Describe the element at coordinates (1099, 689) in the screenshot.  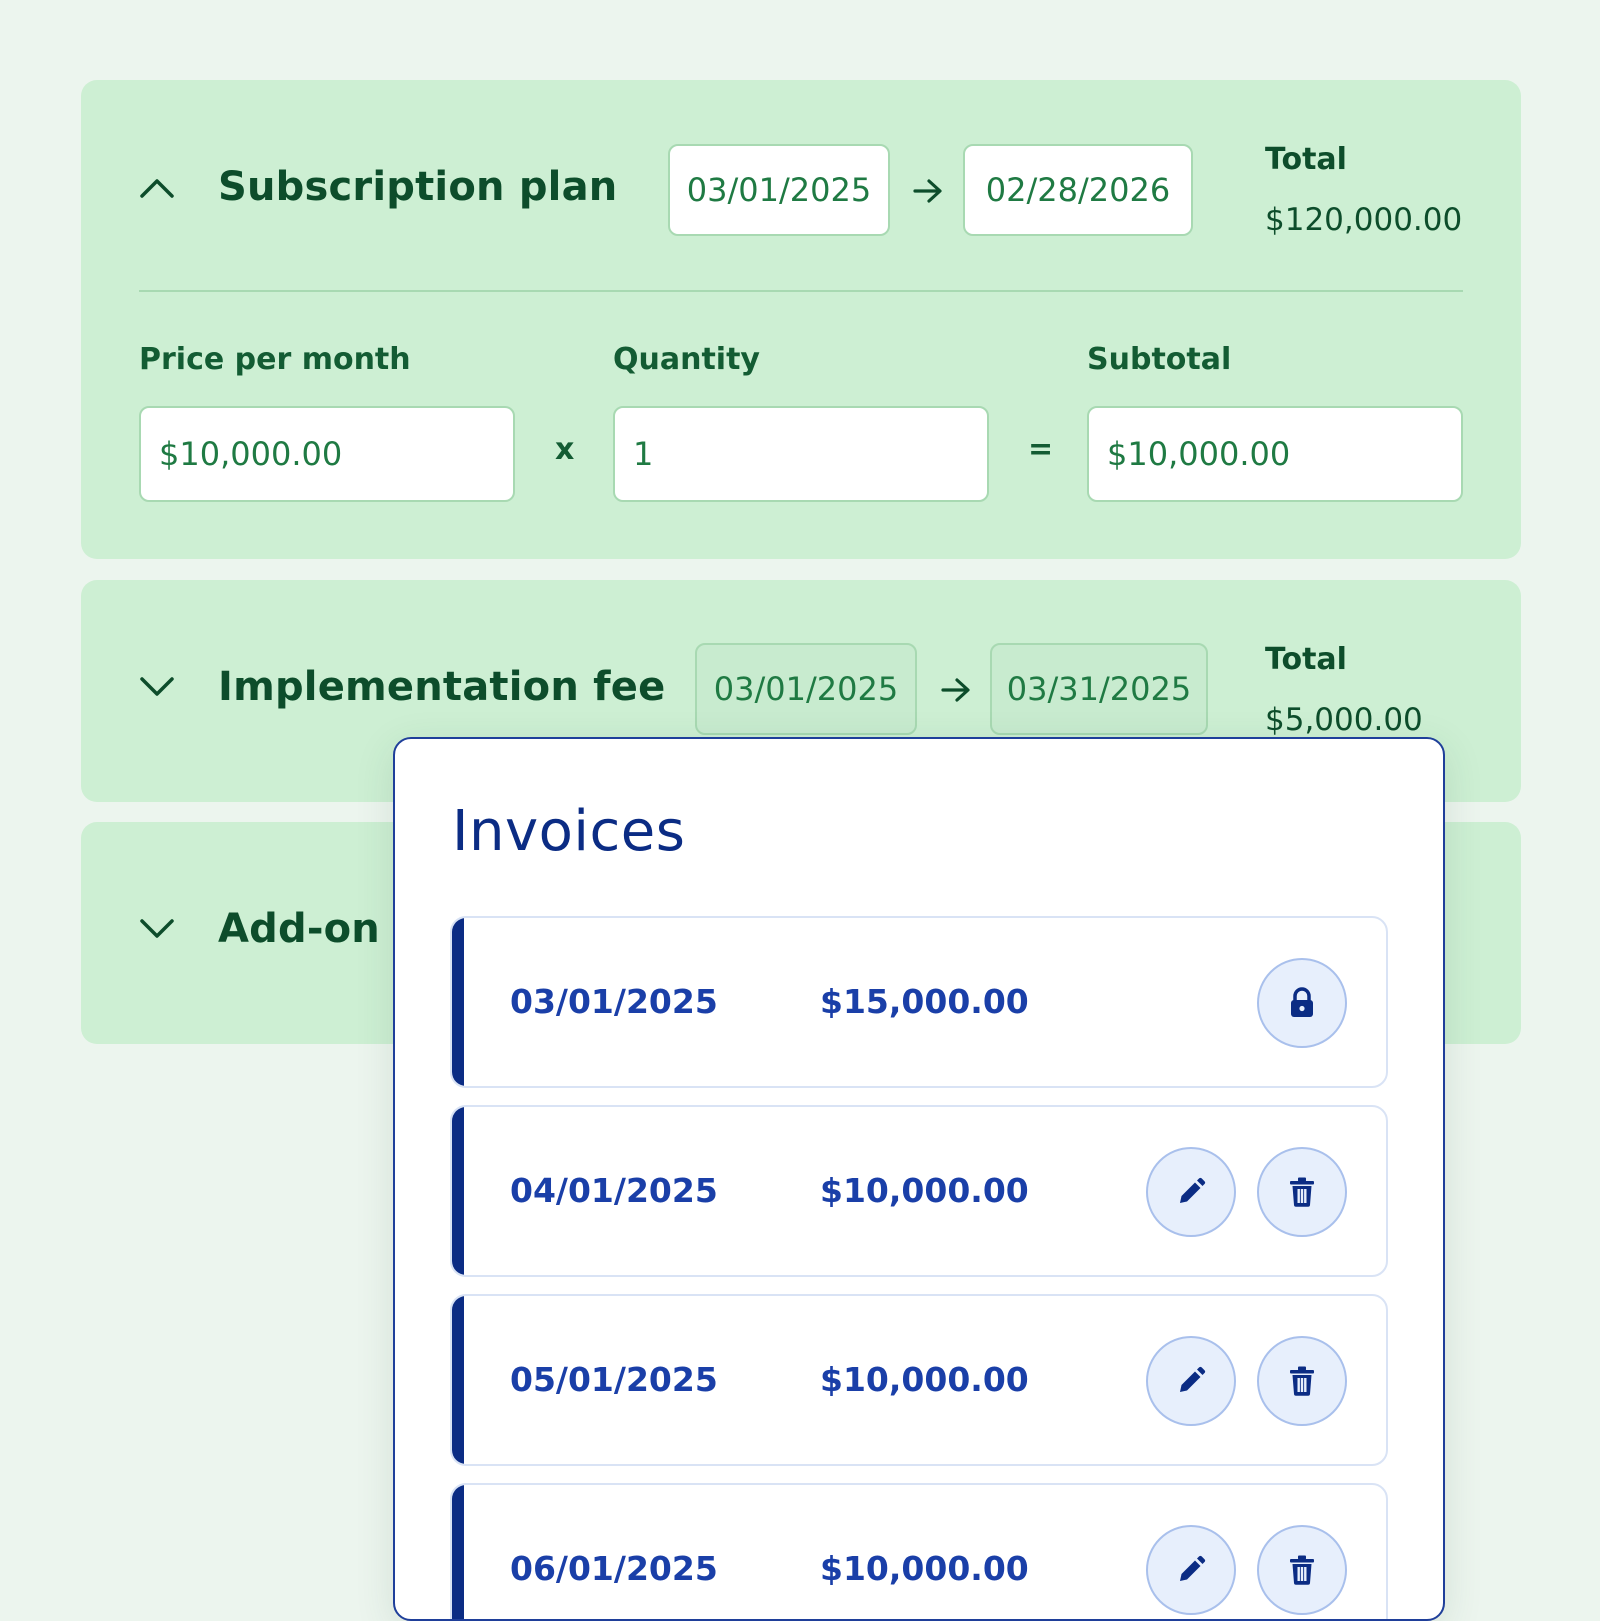
I see `end-date-input: 03/31/2025` at that location.